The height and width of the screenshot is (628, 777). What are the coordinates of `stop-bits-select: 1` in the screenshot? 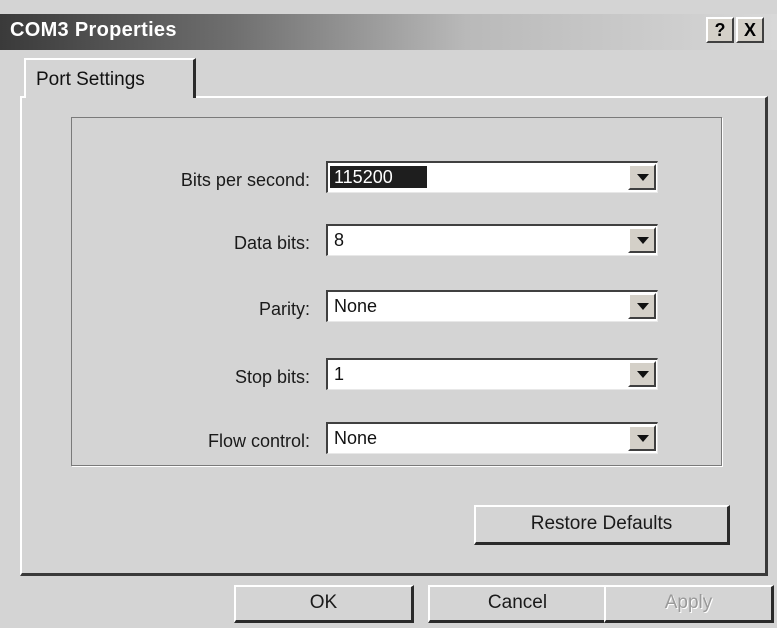 It's located at (492, 374).